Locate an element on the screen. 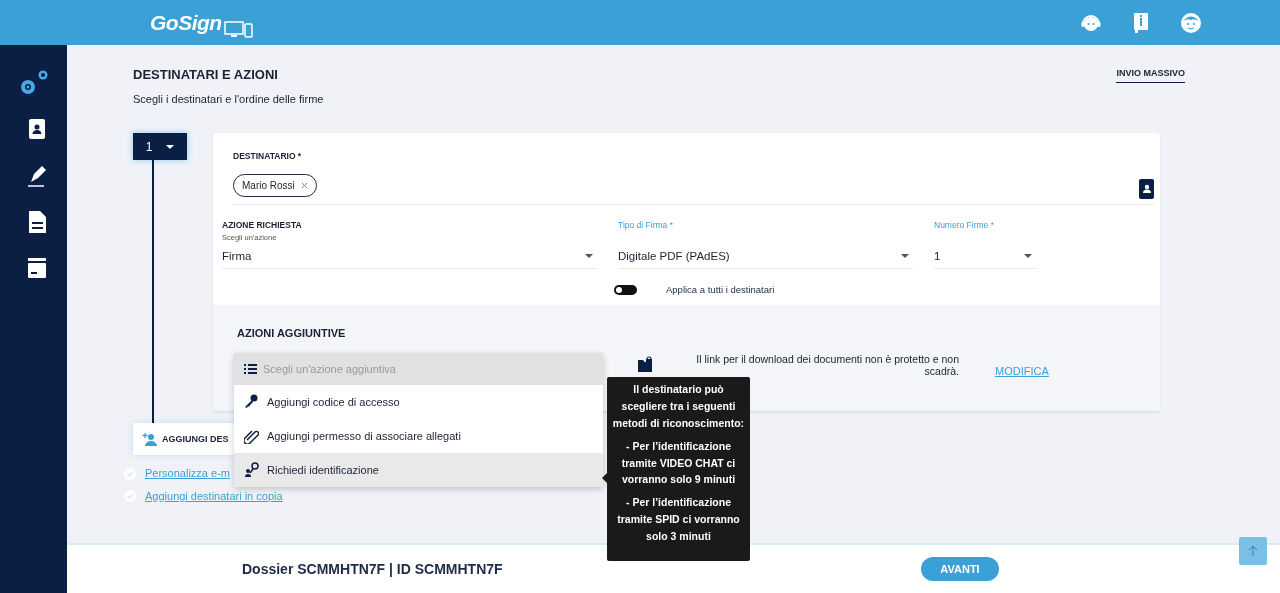 Image resolution: width=1280 pixels, height=593 pixels. key-icon is located at coordinates (251, 402).